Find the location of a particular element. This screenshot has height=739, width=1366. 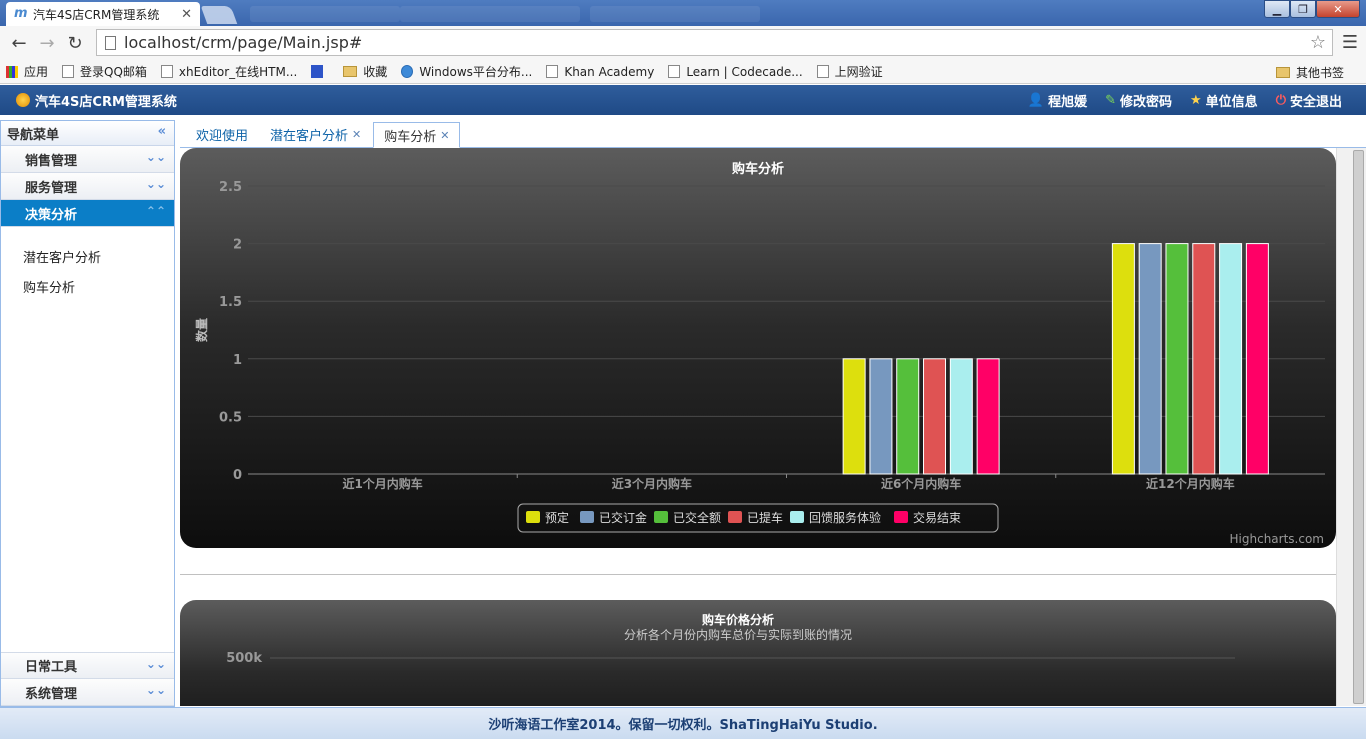

x-tick-label: 近1个月内购车 is located at coordinates (382, 483).